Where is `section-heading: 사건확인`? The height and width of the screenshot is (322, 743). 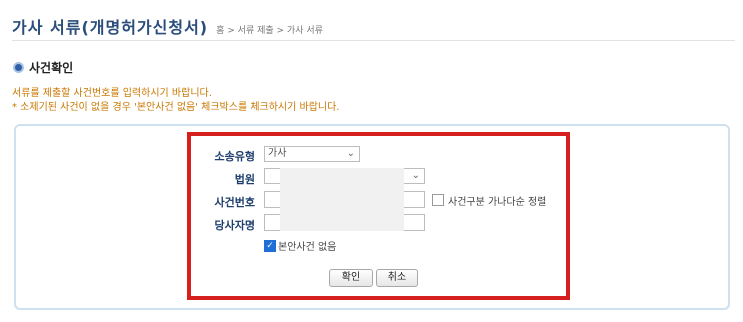 section-heading: 사건확인 is located at coordinates (43, 67).